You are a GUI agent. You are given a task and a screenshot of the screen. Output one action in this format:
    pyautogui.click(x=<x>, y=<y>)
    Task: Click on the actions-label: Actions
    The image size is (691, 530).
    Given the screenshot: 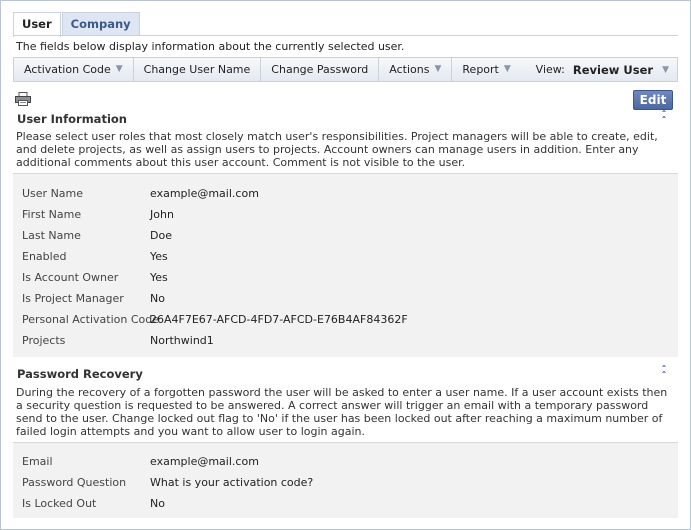 What is the action you would take?
    pyautogui.click(x=409, y=69)
    